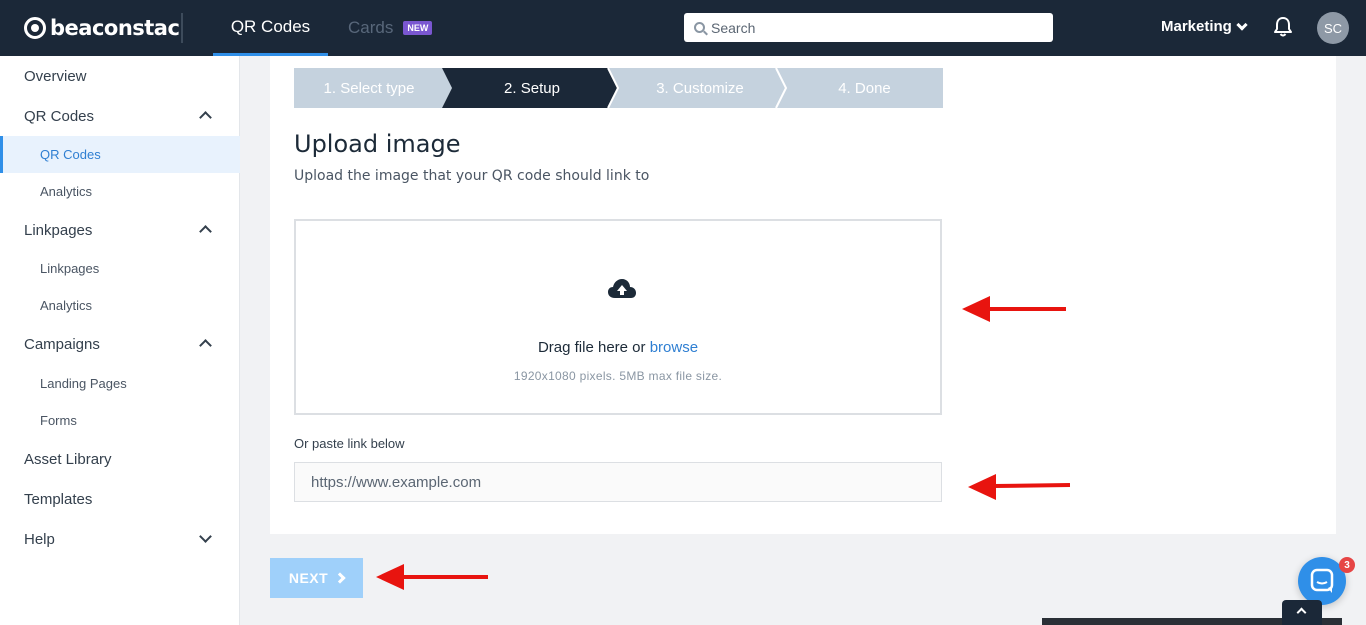  Describe the element at coordinates (418, 28) in the screenshot. I see `new-badge: NEW` at that location.